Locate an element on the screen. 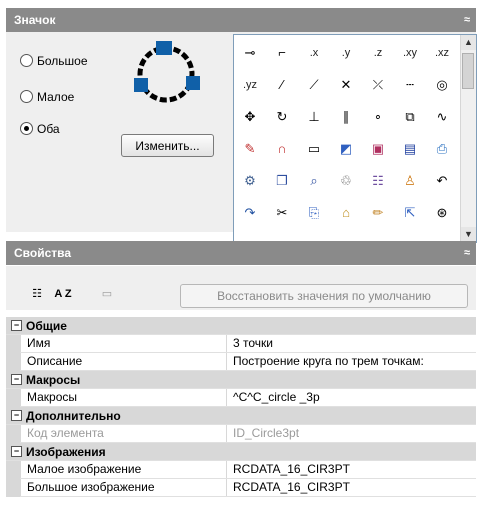 The height and width of the screenshot is (530, 477). property-row: Малое изображение RCDATA_16_CIR3PT is located at coordinates (241, 470).